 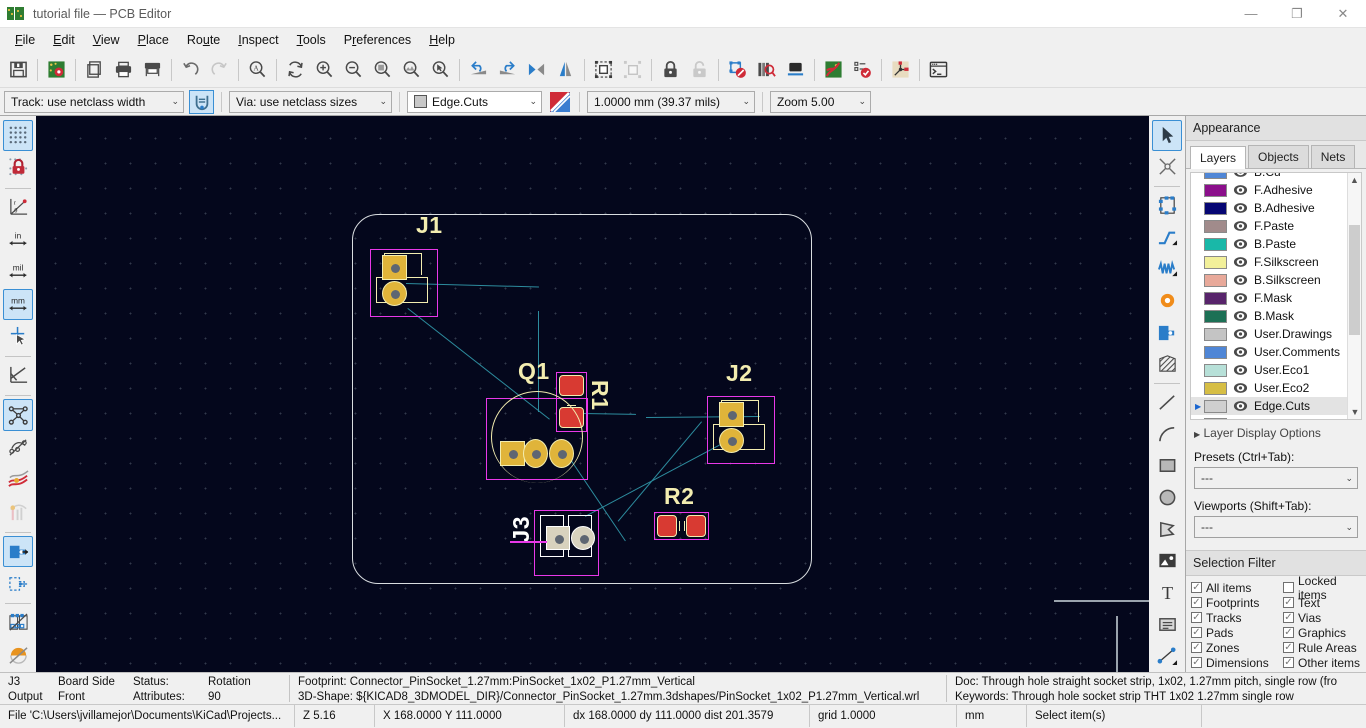 What do you see at coordinates (1343, 14) in the screenshot?
I see `close-button: ✕` at bounding box center [1343, 14].